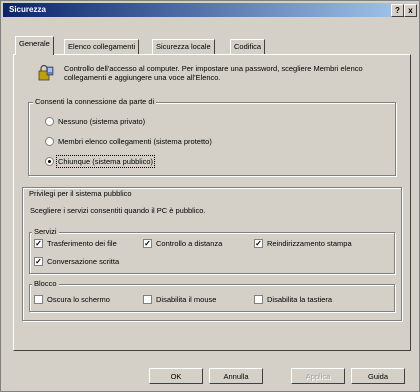 This screenshot has height=392, width=420. Describe the element at coordinates (46, 73) in the screenshot. I see `lock-icon` at that location.